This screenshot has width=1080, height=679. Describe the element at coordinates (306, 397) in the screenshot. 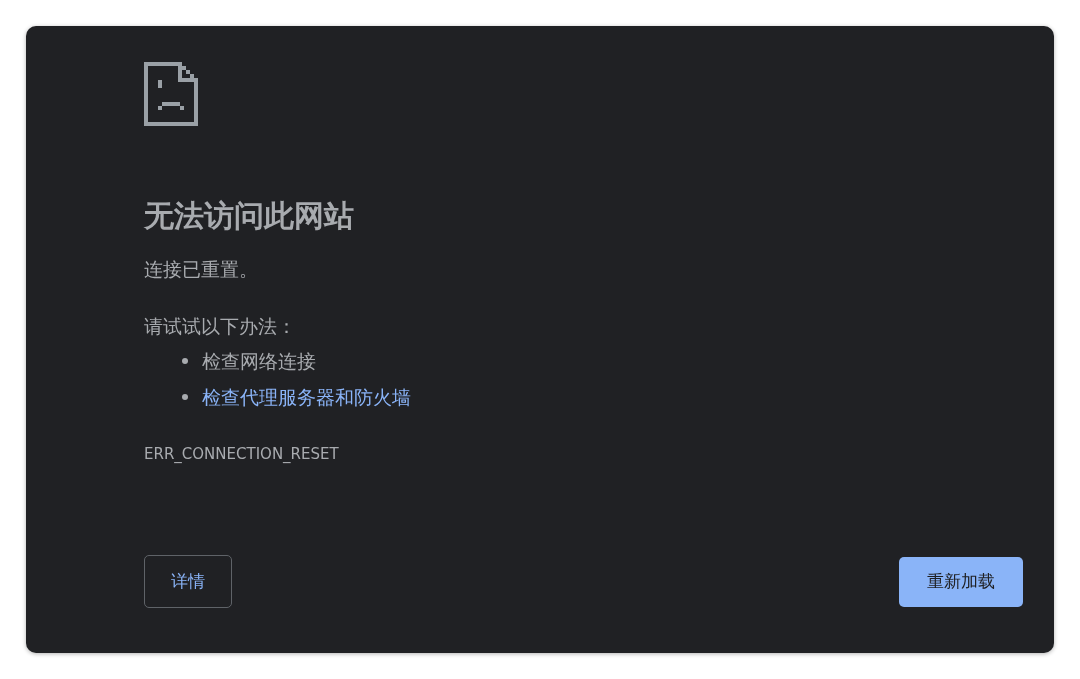

I see `suggestion-link: 检查代理服务器和防火墙` at that location.